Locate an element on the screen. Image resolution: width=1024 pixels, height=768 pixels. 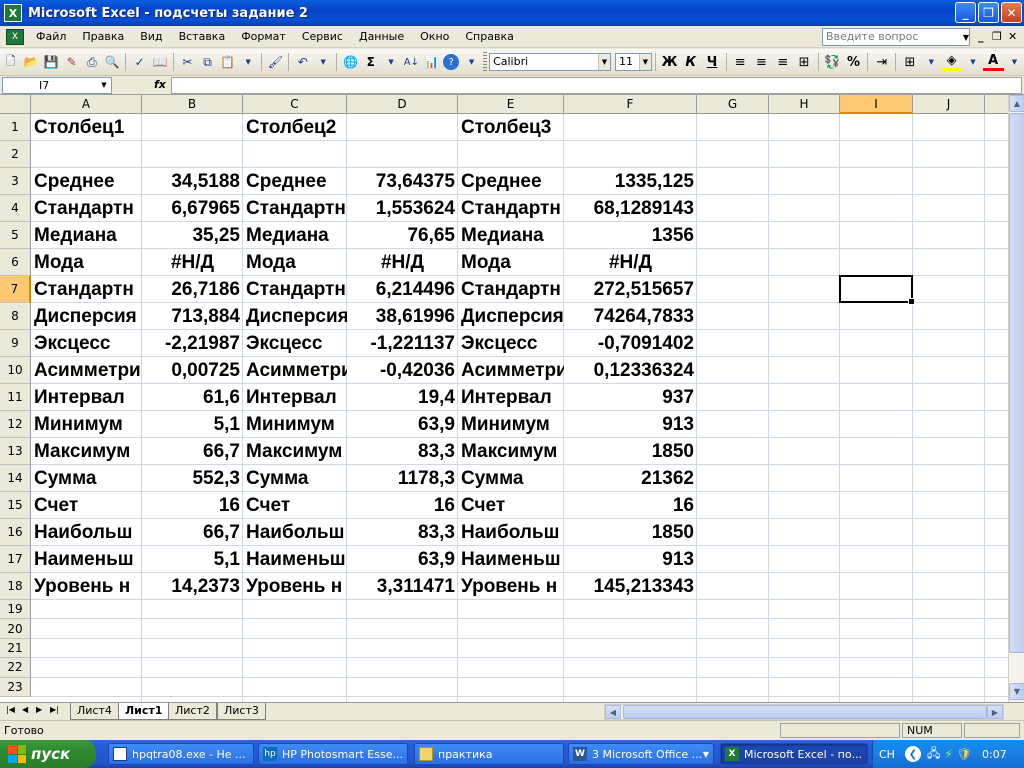
vertical-scrollbar: ▲ ▼ is located at coordinates (1016, 398).